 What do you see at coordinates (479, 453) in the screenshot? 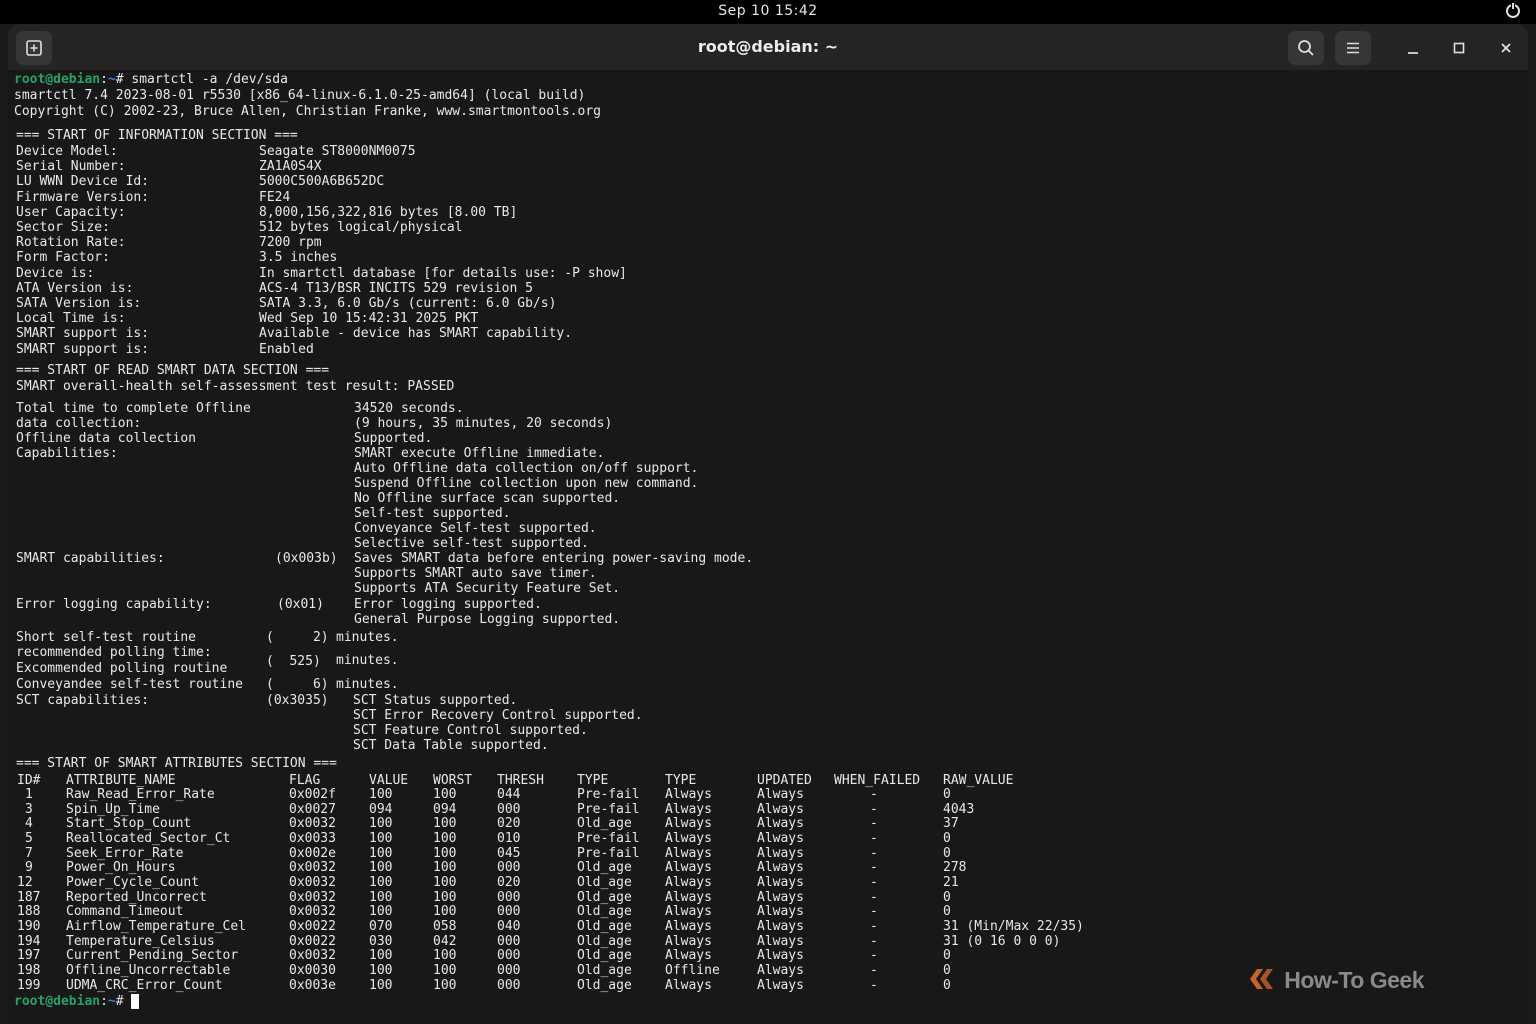
I see `capability-description: SMART execute Offline immediate.` at bounding box center [479, 453].